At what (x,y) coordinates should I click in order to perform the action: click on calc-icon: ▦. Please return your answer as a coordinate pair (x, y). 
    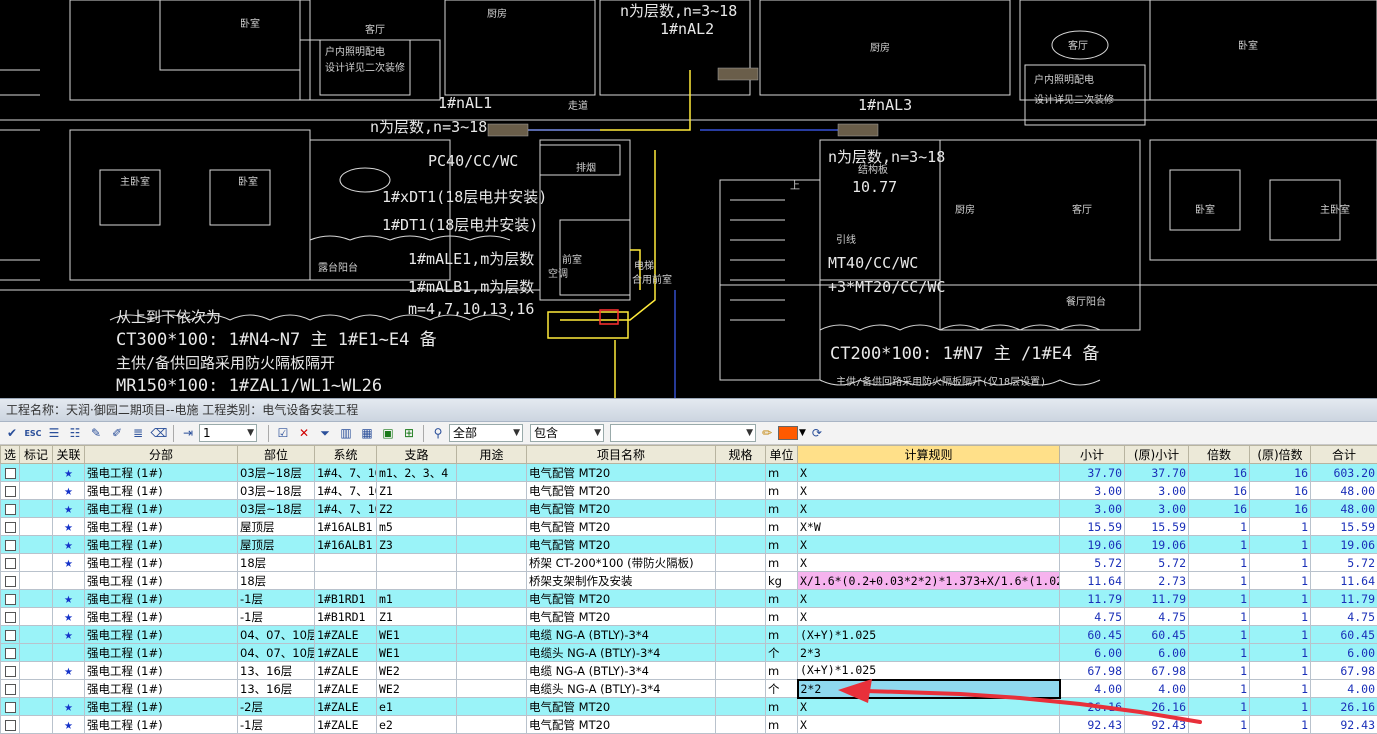
    Looking at the image, I should click on (367, 433).